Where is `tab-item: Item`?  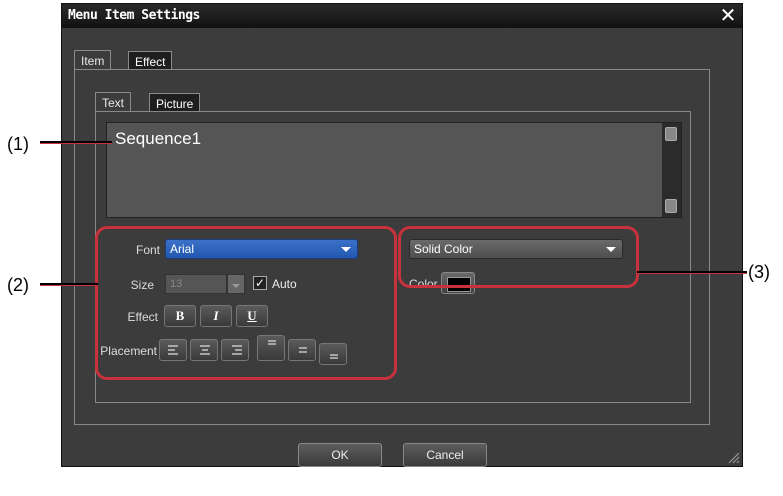
tab-item: Item is located at coordinates (93, 60).